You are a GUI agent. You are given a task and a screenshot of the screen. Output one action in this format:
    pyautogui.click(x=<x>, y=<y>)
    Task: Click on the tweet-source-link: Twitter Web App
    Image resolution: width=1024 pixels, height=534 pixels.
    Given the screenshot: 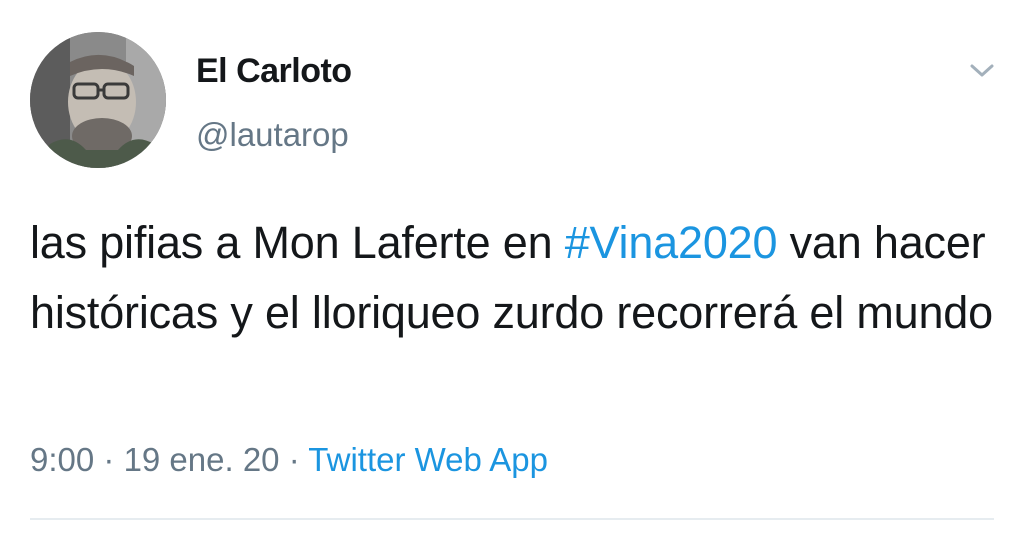 What is the action you would take?
    pyautogui.click(x=428, y=459)
    